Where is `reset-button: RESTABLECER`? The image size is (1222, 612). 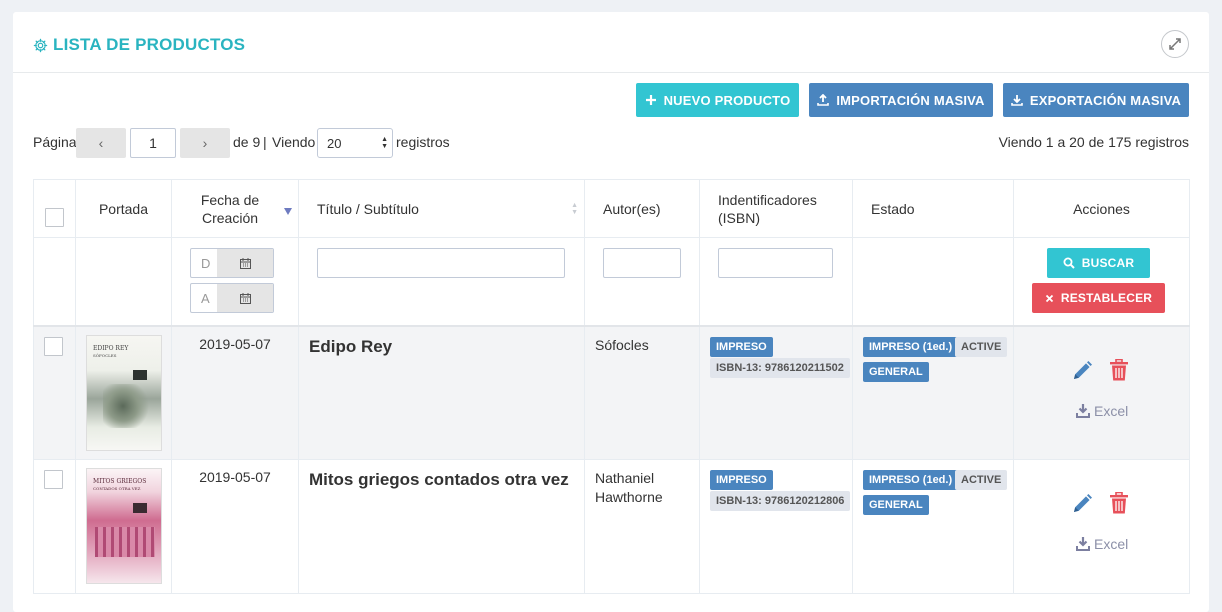
reset-button: RESTABLECER is located at coordinates (1098, 298).